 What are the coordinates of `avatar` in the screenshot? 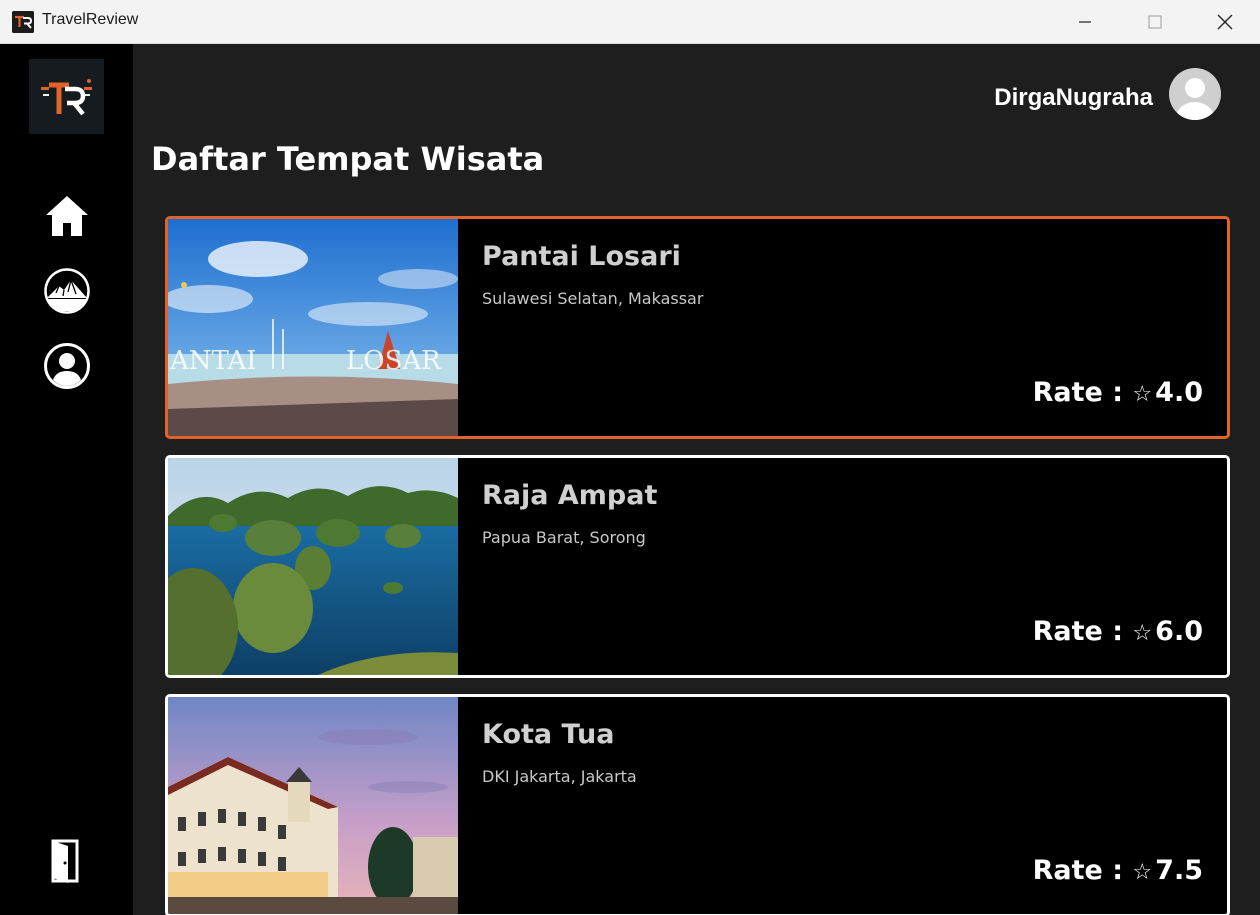 It's located at (1195, 94).